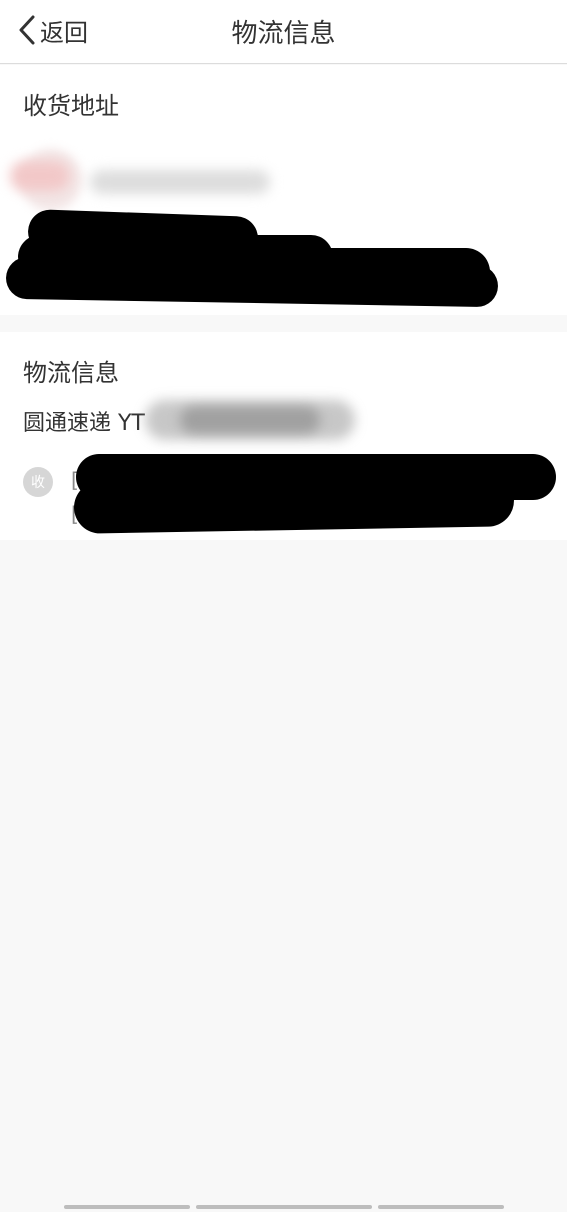 This screenshot has width=567, height=1212. What do you see at coordinates (200, 479) in the screenshot?
I see `tracking-event-redaction` at bounding box center [200, 479].